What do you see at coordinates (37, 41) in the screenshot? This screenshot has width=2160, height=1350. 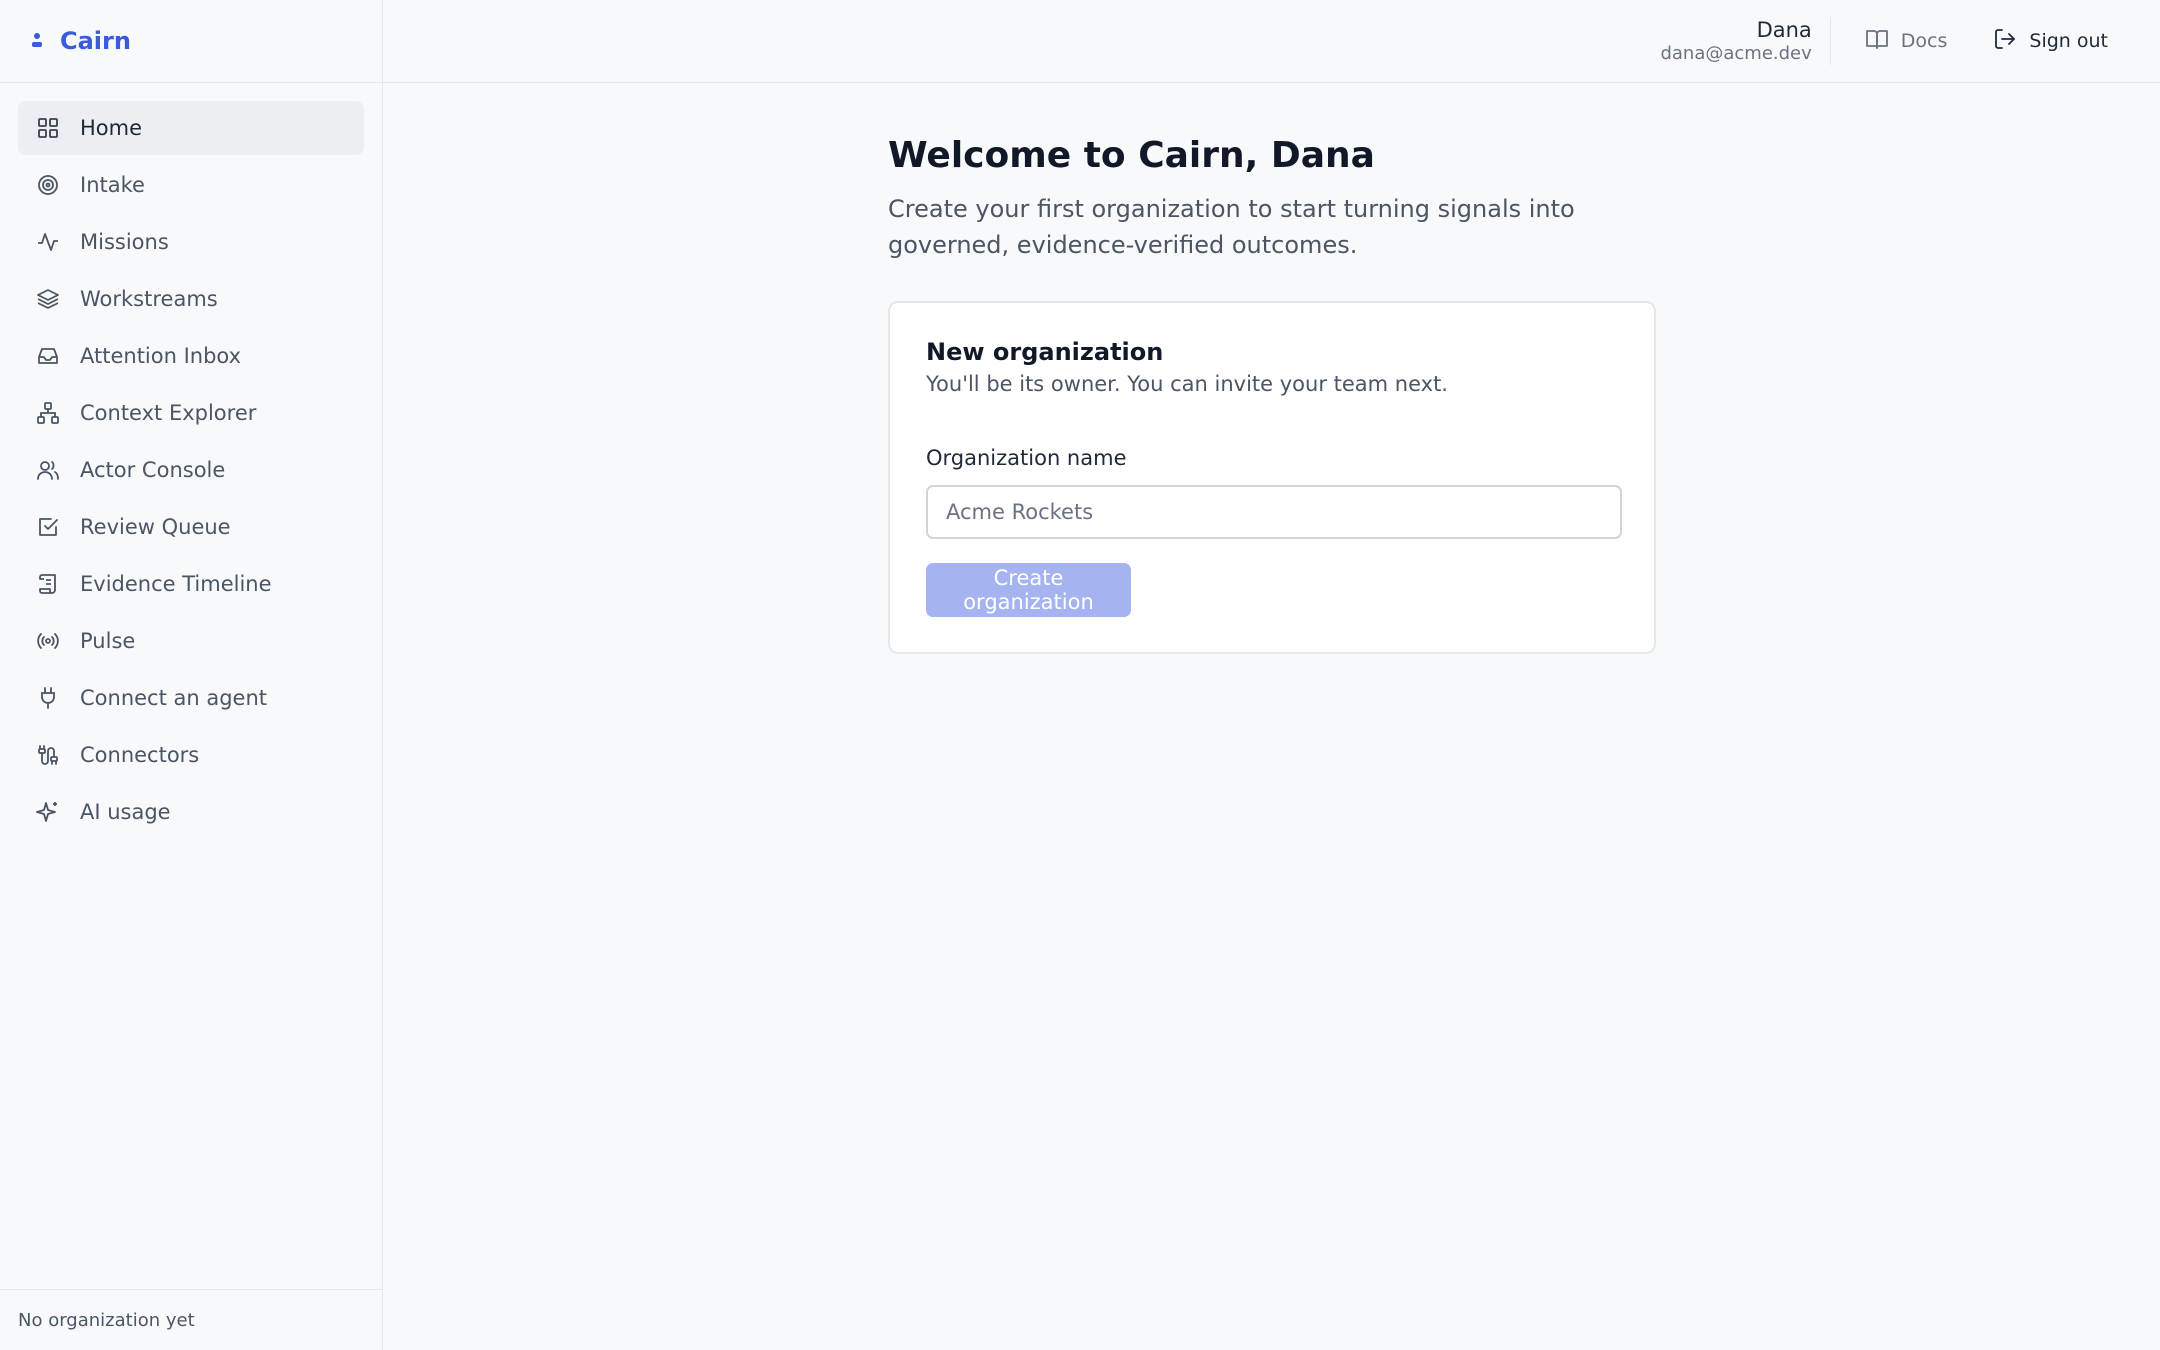 I see `cairn-logo-icon` at bounding box center [37, 41].